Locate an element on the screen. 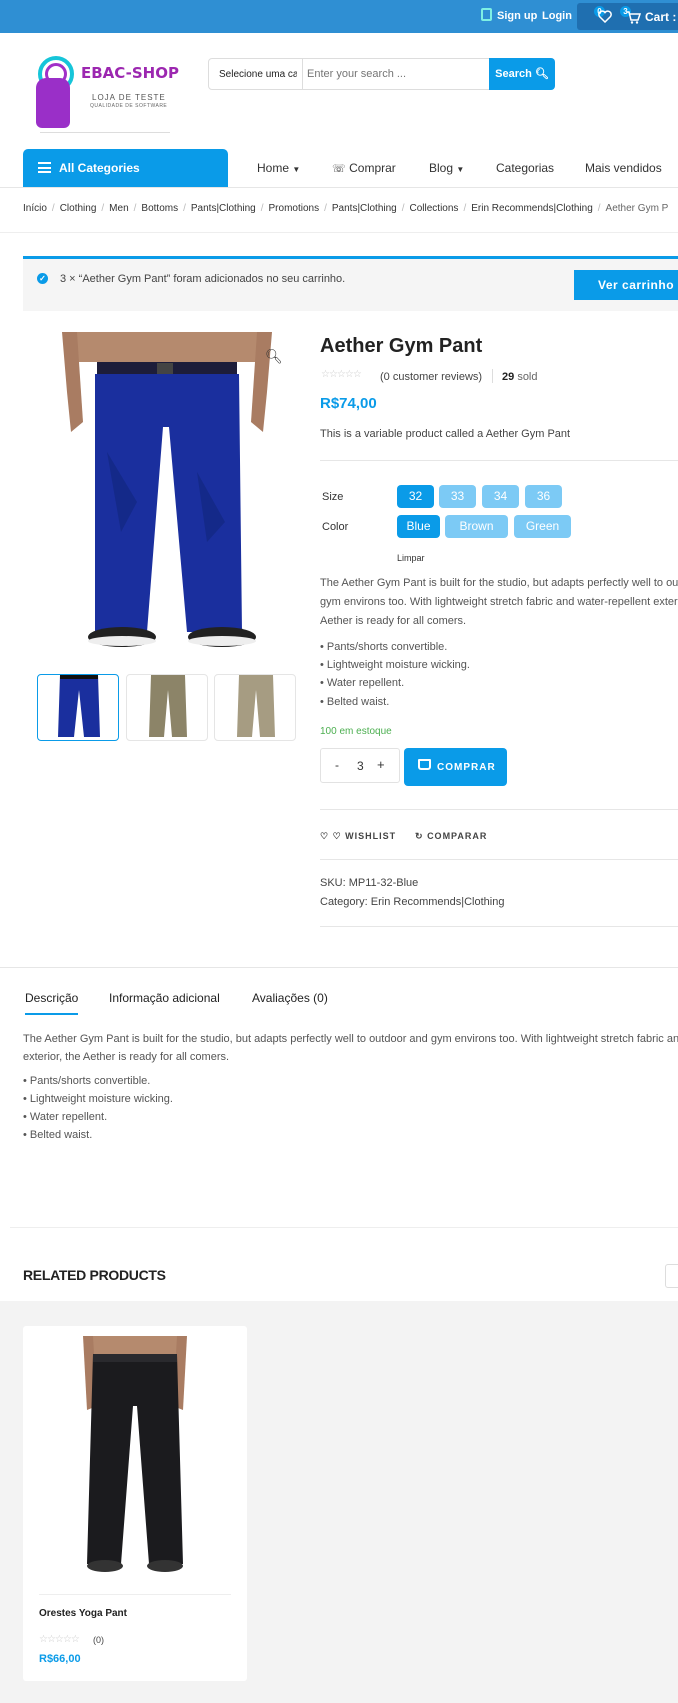 This screenshot has width=678, height=1703. wishlist-button: ♡ ♡ WISHLIST is located at coordinates (358, 836).